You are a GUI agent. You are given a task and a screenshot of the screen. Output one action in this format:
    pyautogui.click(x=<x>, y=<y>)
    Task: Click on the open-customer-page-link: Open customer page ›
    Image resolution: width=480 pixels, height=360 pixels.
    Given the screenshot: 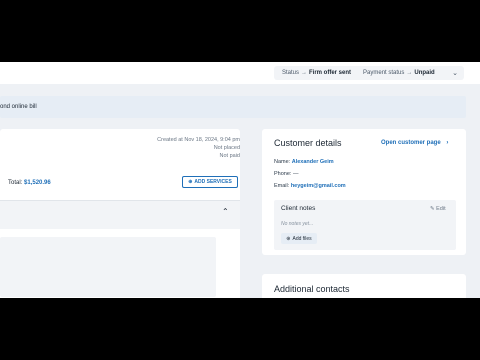 What is the action you would take?
    pyautogui.click(x=414, y=143)
    